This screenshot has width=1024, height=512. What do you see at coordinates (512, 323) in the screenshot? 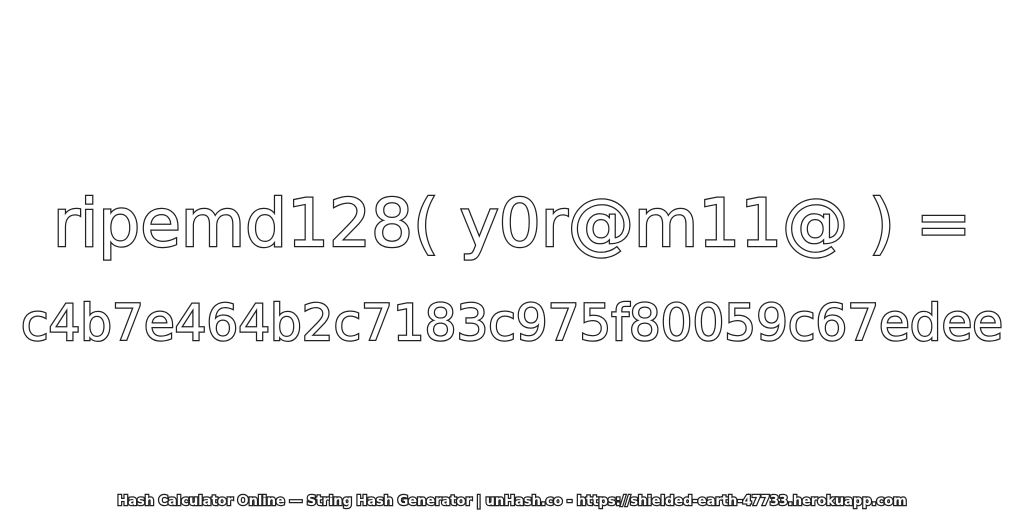
I see `hash-result: c4b7e464b2c7183c975f80059c67edee` at bounding box center [512, 323].